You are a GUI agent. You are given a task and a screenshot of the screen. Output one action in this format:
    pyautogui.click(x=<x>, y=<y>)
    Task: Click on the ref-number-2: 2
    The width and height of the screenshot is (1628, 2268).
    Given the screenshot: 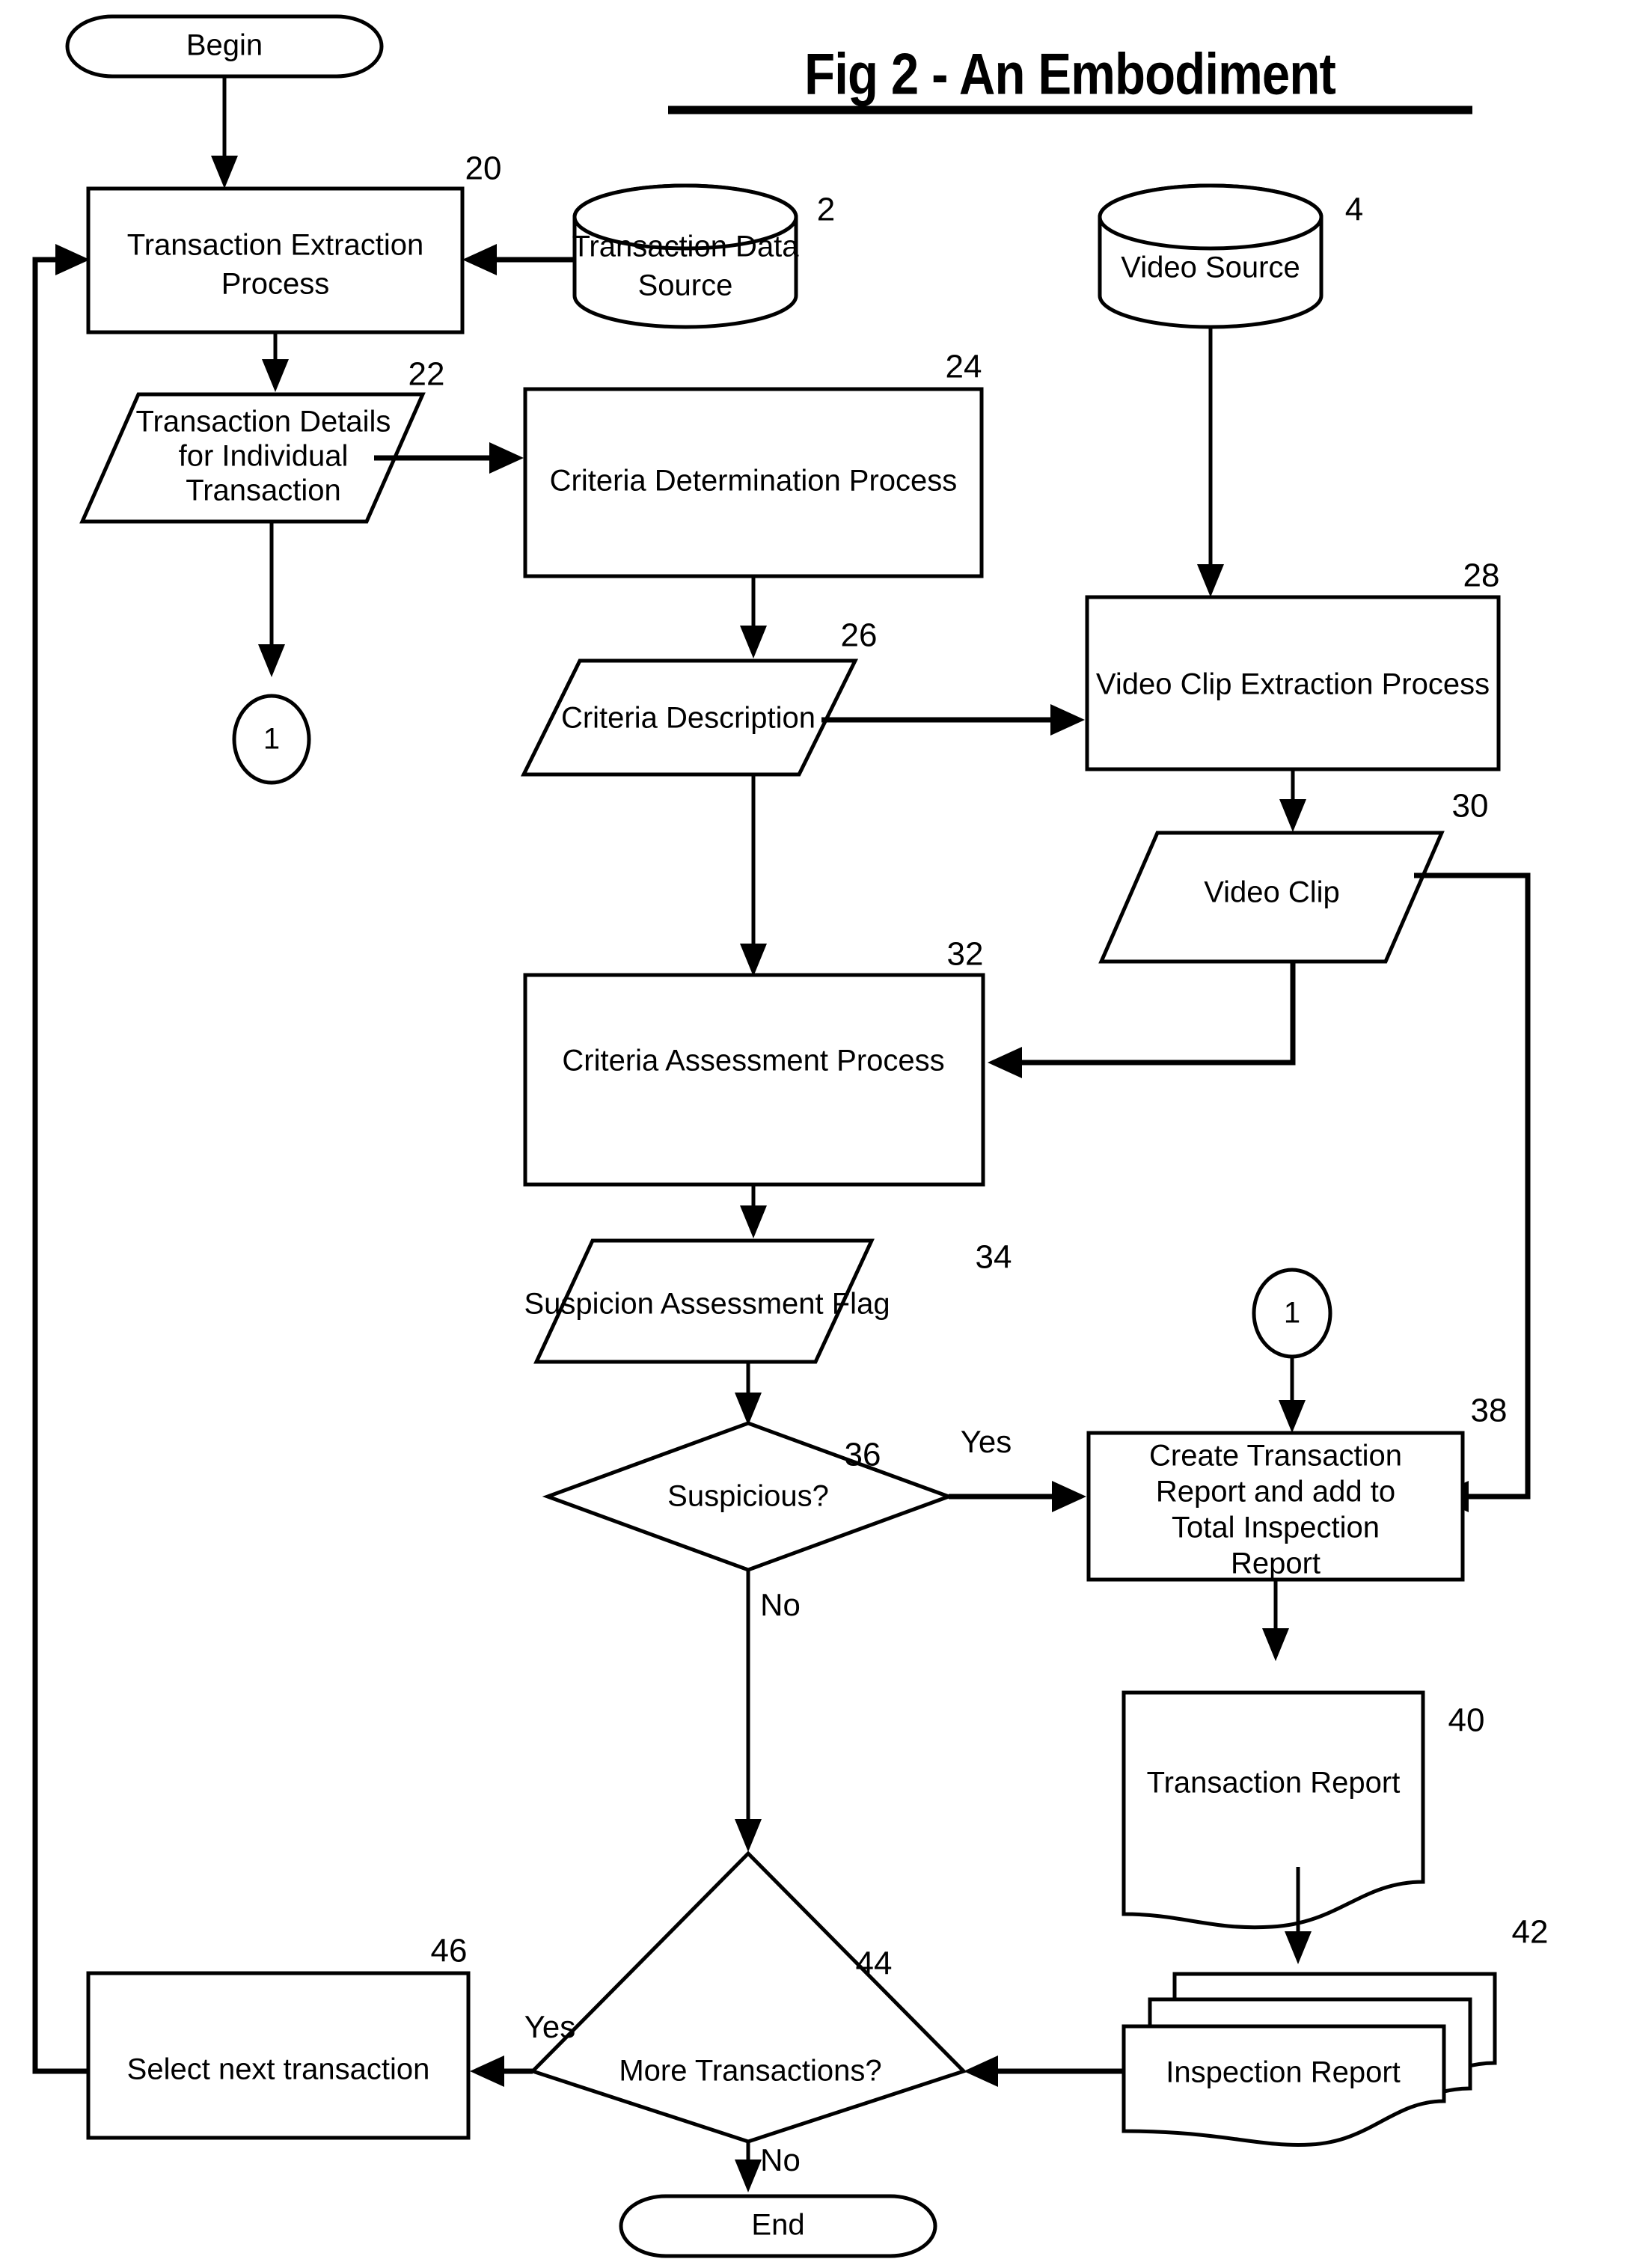 What is the action you would take?
    pyautogui.click(x=826, y=210)
    